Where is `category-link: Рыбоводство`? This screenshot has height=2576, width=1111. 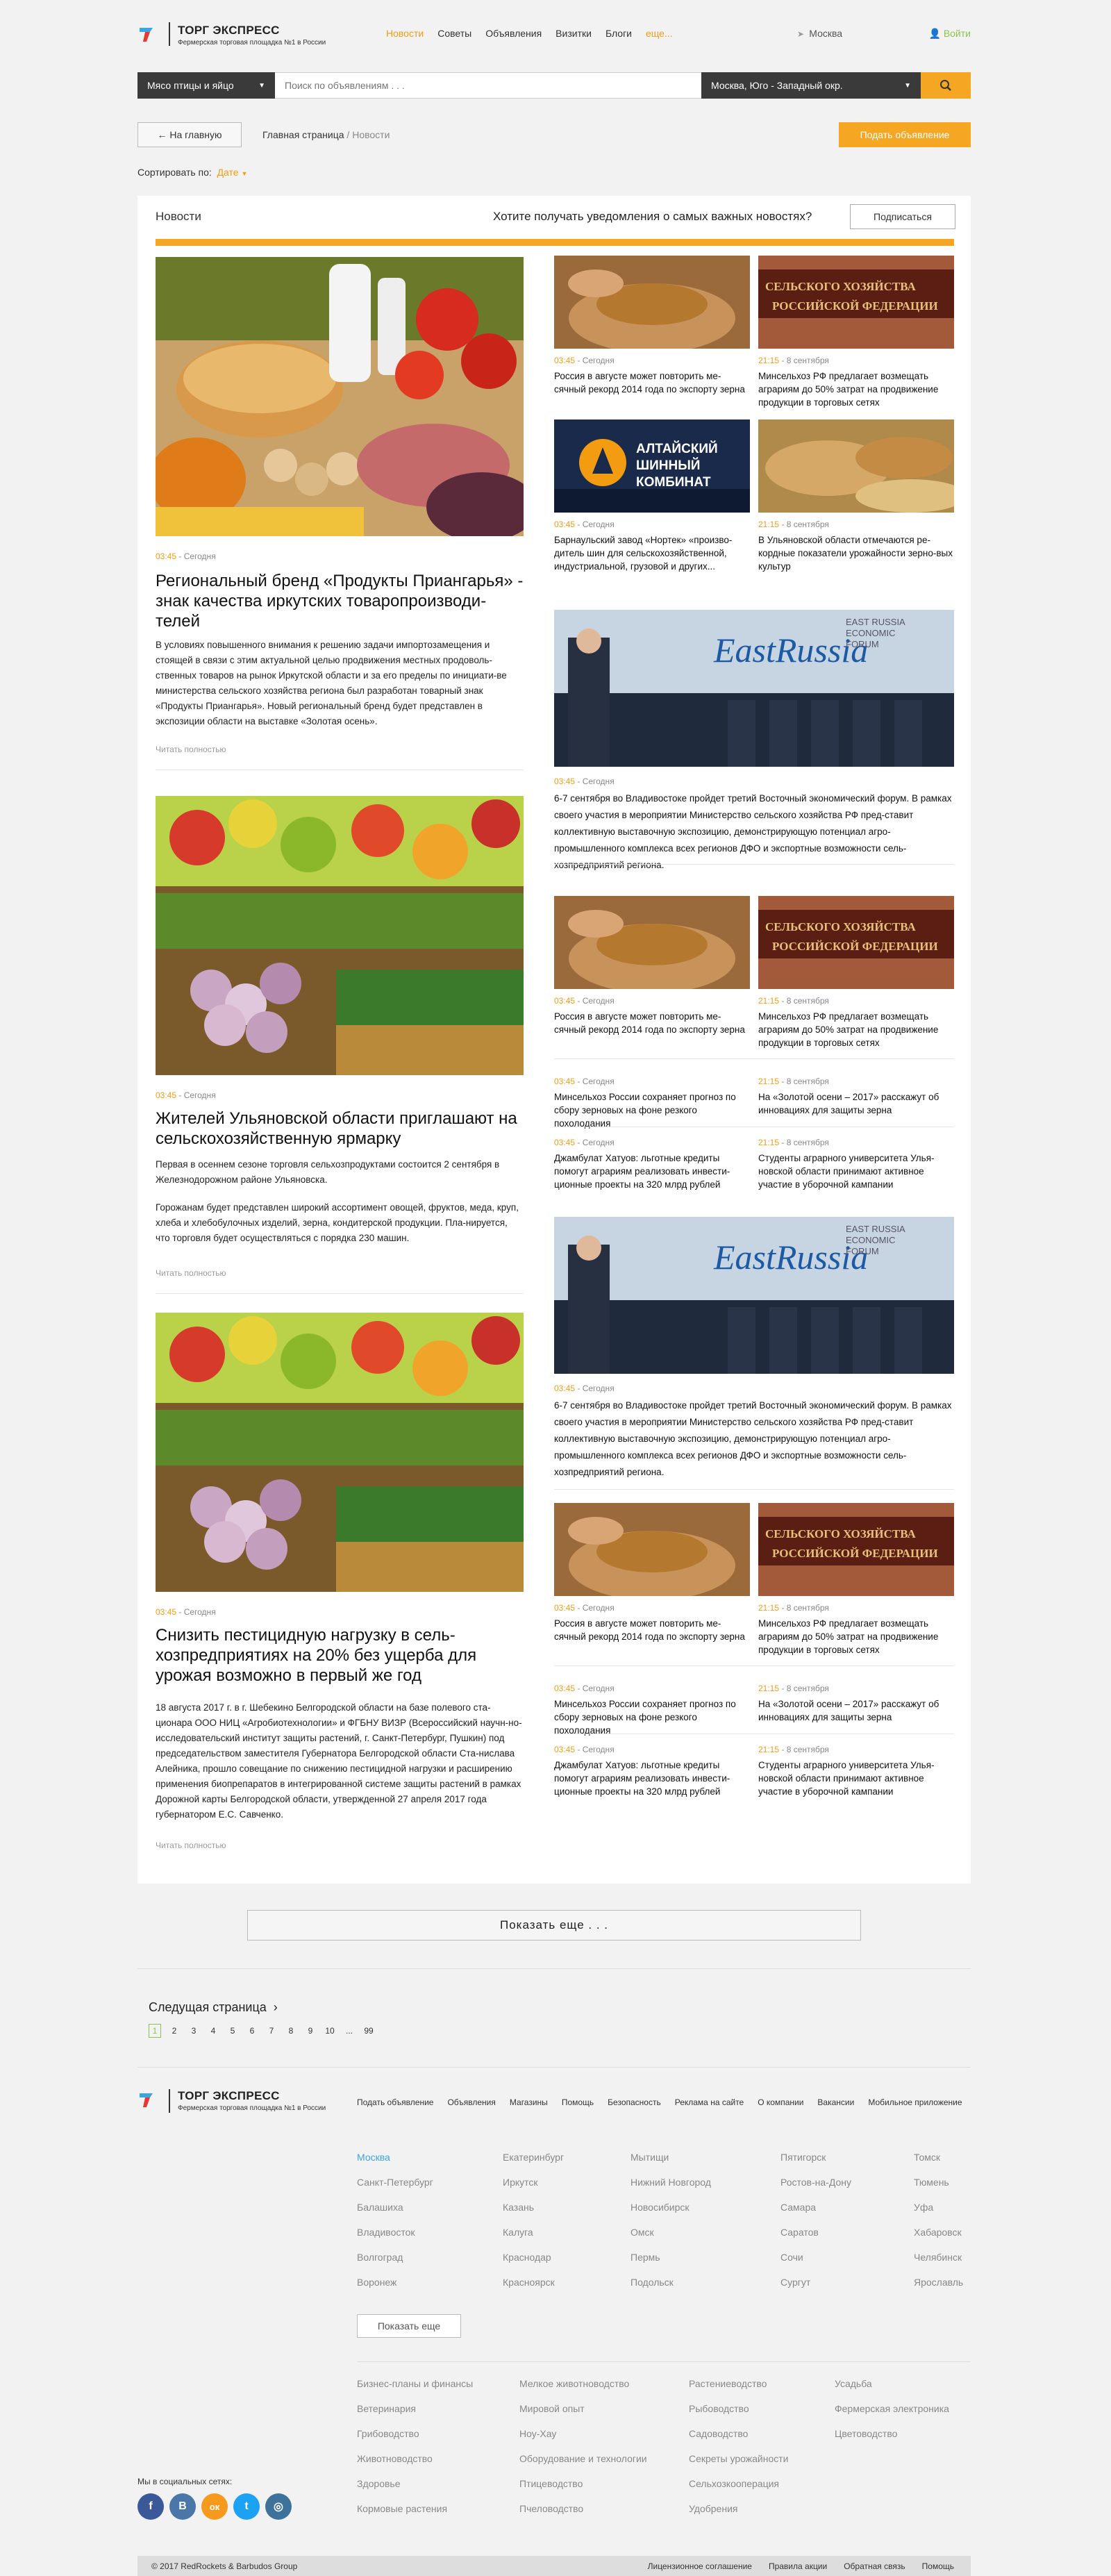
category-link: Рыбоводство is located at coordinates (738, 2415).